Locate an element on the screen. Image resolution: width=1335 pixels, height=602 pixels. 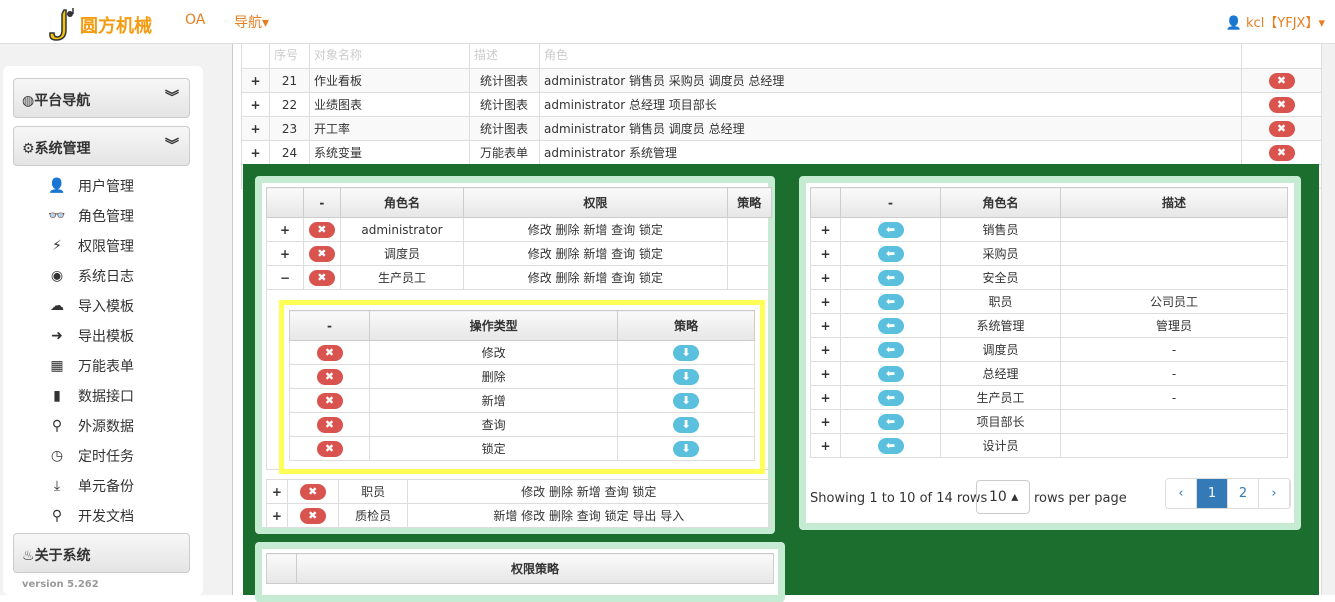
table-row: + ✖ administrator 修改 删除 新增 查询 锁定 is located at coordinates (519, 229).